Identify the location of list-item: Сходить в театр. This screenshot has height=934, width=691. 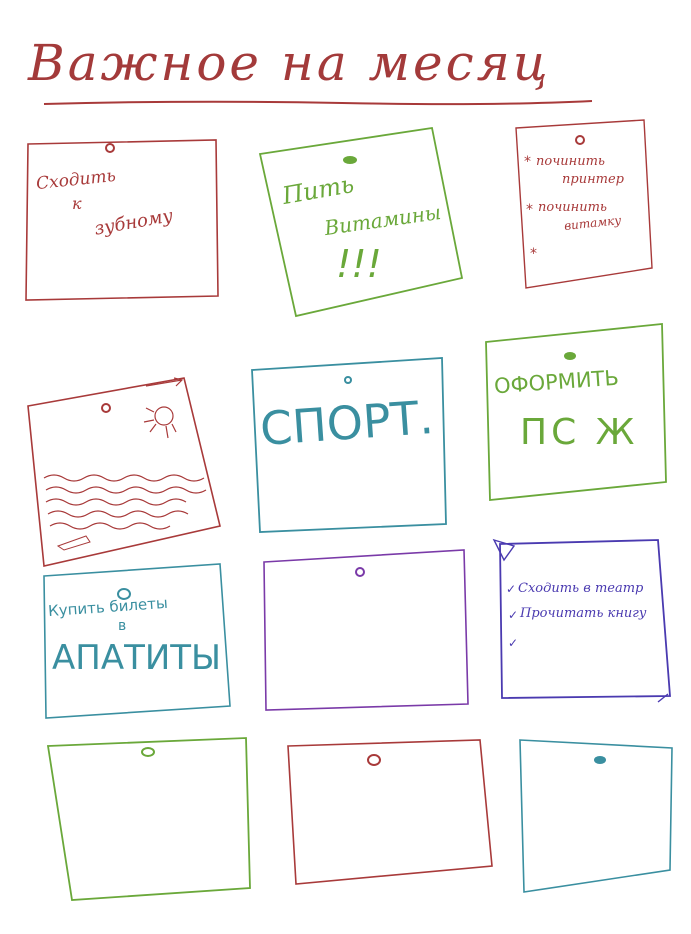
(581, 588).